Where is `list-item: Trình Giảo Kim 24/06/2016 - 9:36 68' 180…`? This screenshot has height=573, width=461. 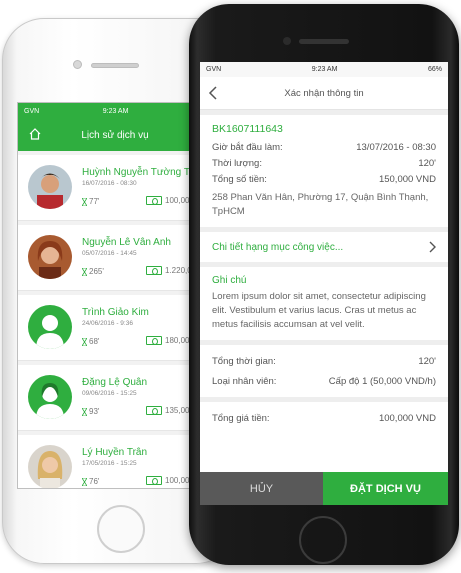 list-item: Trình Giảo Kim 24/06/2016 - 9:36 68' 180… is located at coordinates (115, 328).